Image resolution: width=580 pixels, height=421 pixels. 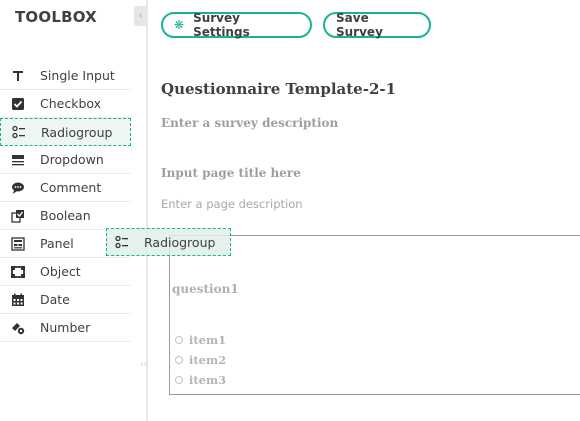 I want to click on toolbox-item-label: Number, so click(x=65, y=327).